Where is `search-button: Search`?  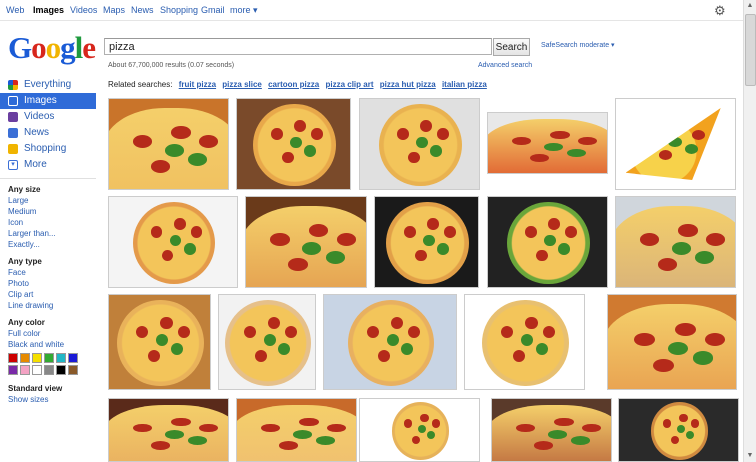
search-button: Search is located at coordinates (511, 47).